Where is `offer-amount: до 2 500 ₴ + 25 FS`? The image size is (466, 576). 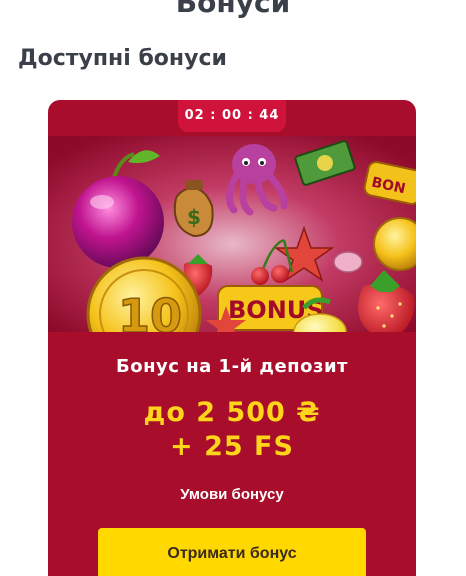 offer-amount: до 2 500 ₴ + 25 FS is located at coordinates (232, 430).